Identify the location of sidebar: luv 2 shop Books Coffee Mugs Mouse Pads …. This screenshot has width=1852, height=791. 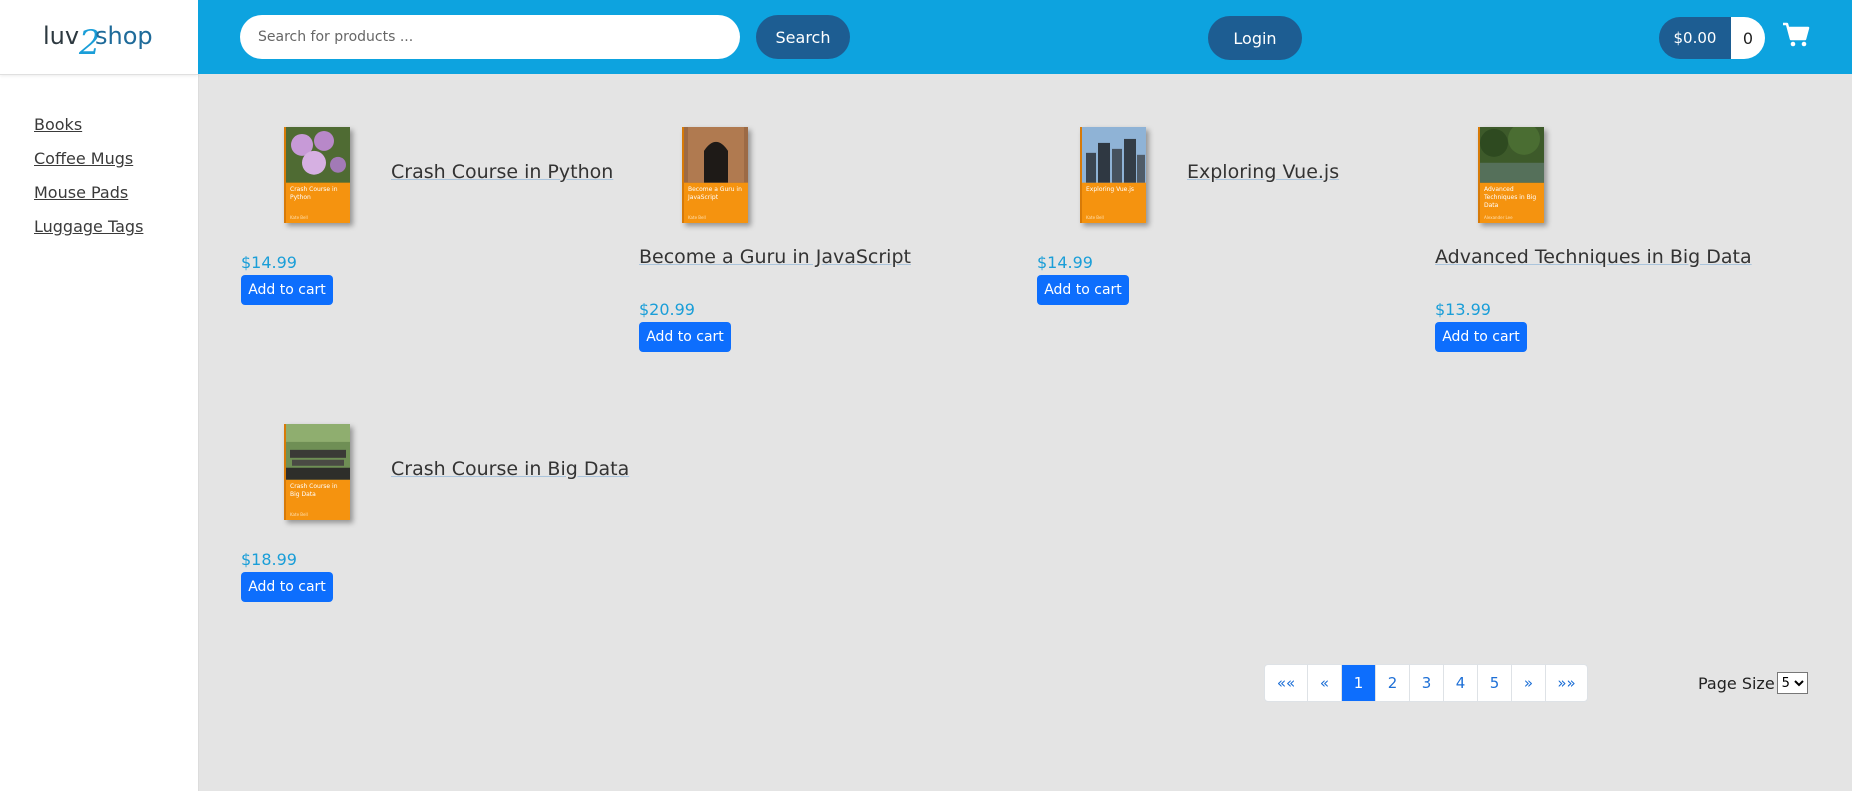
(99, 395).